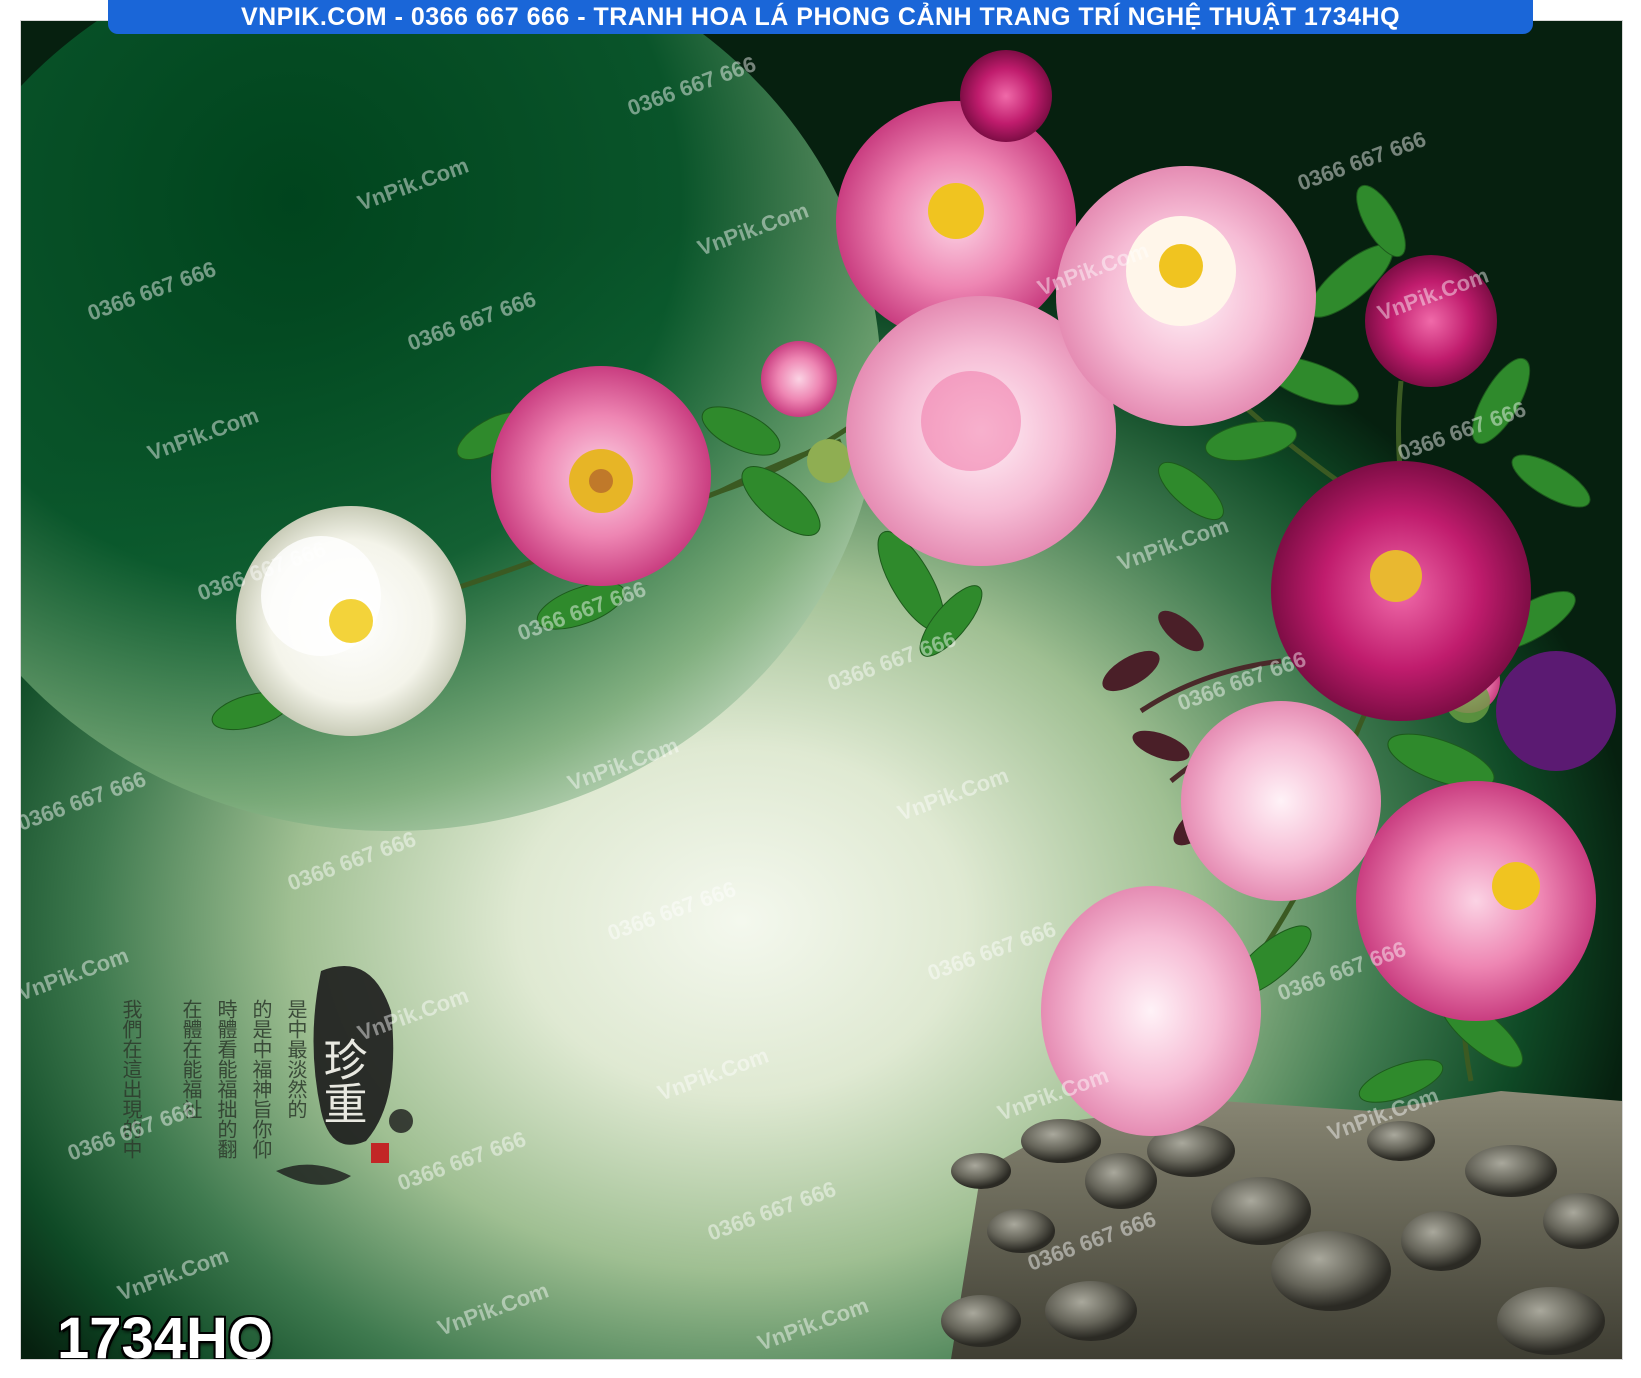  Describe the element at coordinates (956, 195) in the screenshot. I see `pink-peony-top` at that location.